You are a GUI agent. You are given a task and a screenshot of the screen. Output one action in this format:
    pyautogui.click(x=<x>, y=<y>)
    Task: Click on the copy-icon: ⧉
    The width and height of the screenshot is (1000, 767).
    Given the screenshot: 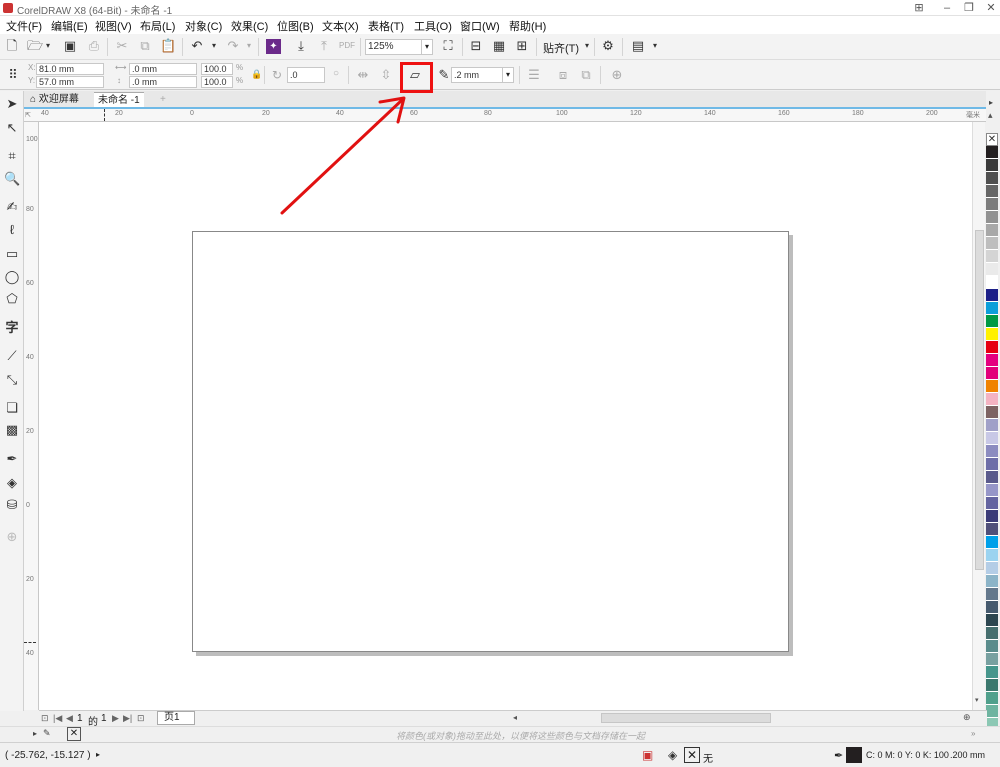 What is the action you would take?
    pyautogui.click(x=145, y=46)
    